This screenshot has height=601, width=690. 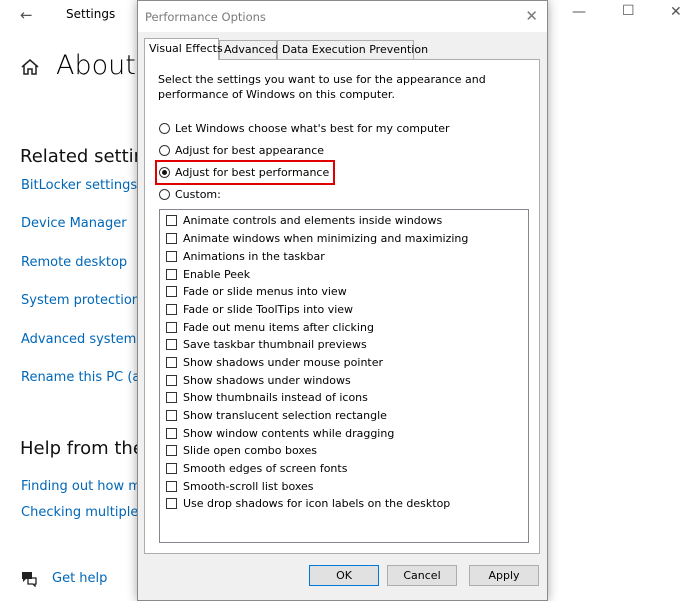 What do you see at coordinates (205, 17) in the screenshot?
I see `dialog-title: Performance Options` at bounding box center [205, 17].